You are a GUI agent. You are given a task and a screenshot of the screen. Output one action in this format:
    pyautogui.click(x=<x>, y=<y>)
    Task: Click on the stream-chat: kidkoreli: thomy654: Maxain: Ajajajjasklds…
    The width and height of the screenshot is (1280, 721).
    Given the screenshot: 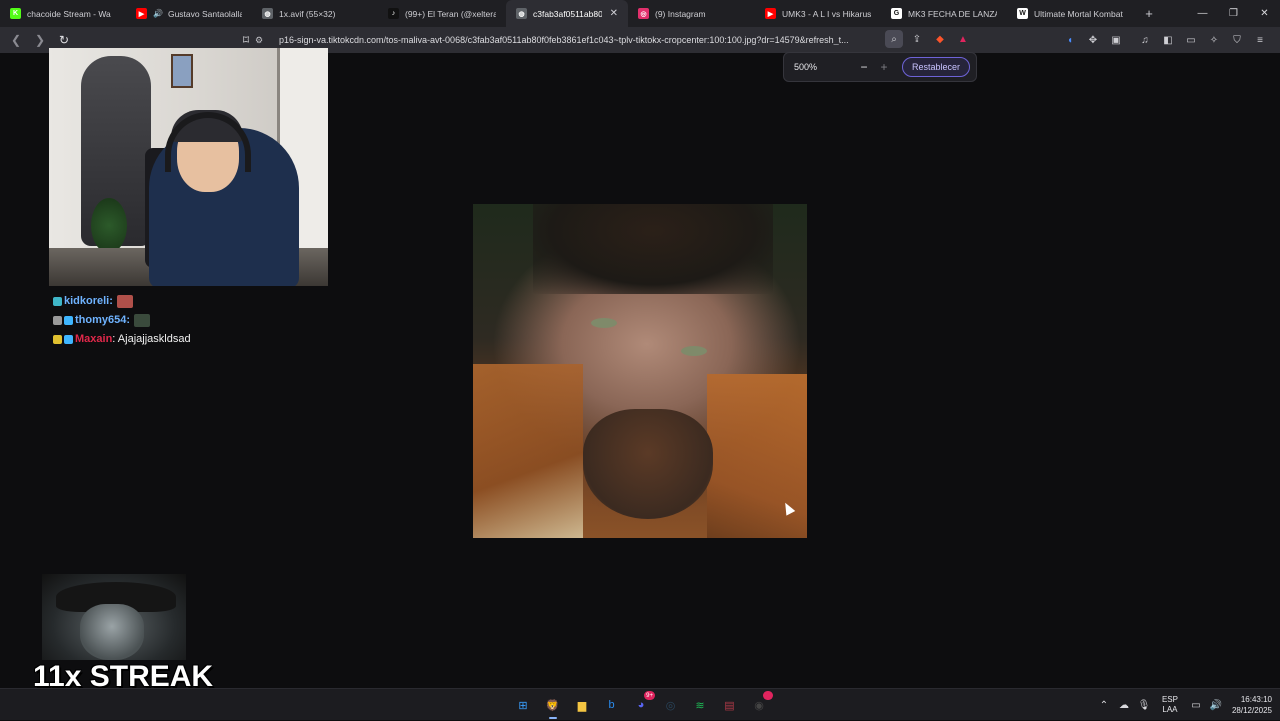 What is the action you would take?
    pyautogui.click(x=183, y=320)
    